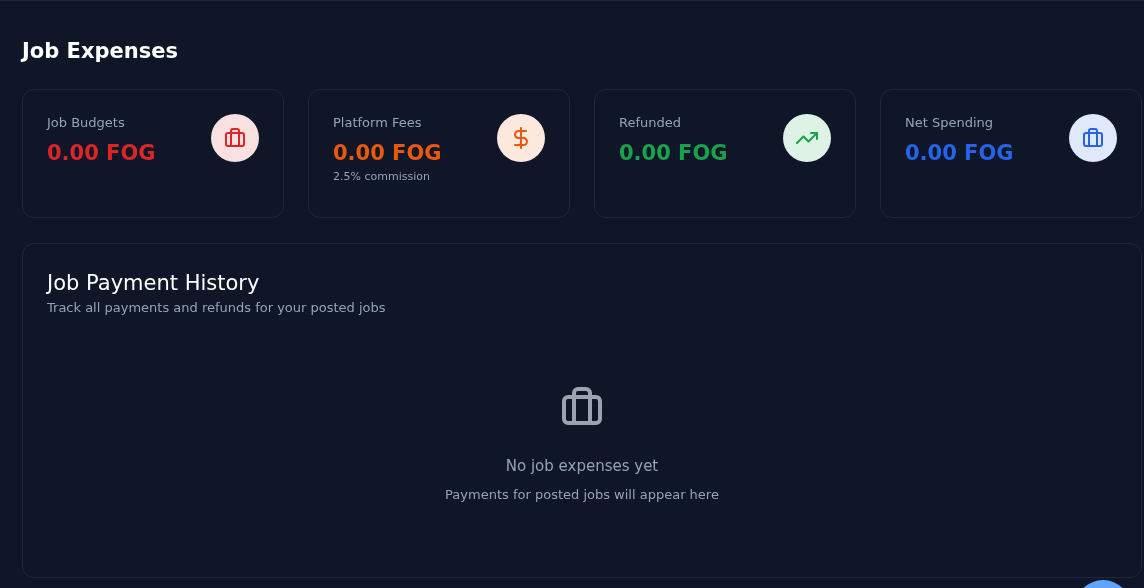  What do you see at coordinates (582, 494) in the screenshot?
I see `empty-text: Payments for posted jobs will appear here` at bounding box center [582, 494].